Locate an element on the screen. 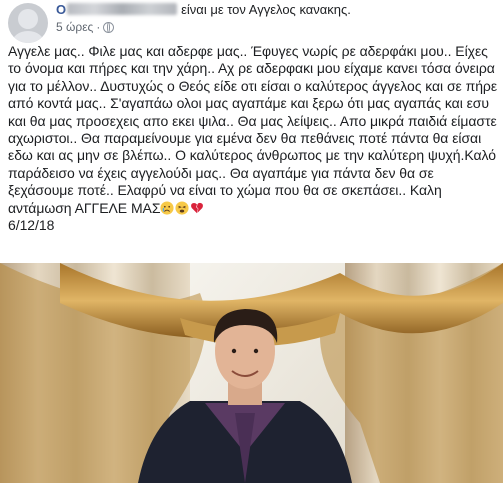  redacted-name is located at coordinates (122, 9).